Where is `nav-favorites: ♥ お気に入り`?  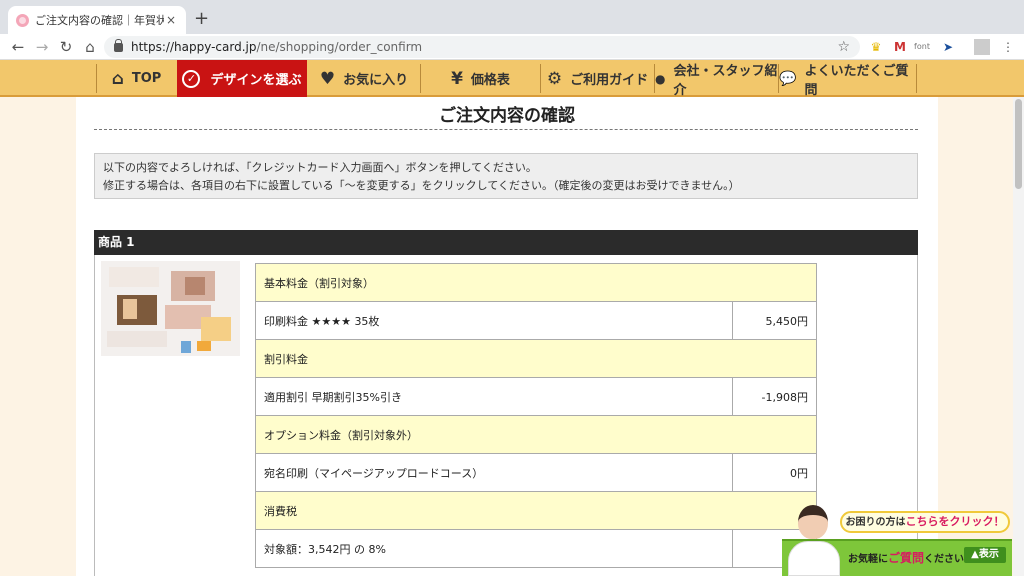
nav-favorites: ♥ お気に入り is located at coordinates (364, 78).